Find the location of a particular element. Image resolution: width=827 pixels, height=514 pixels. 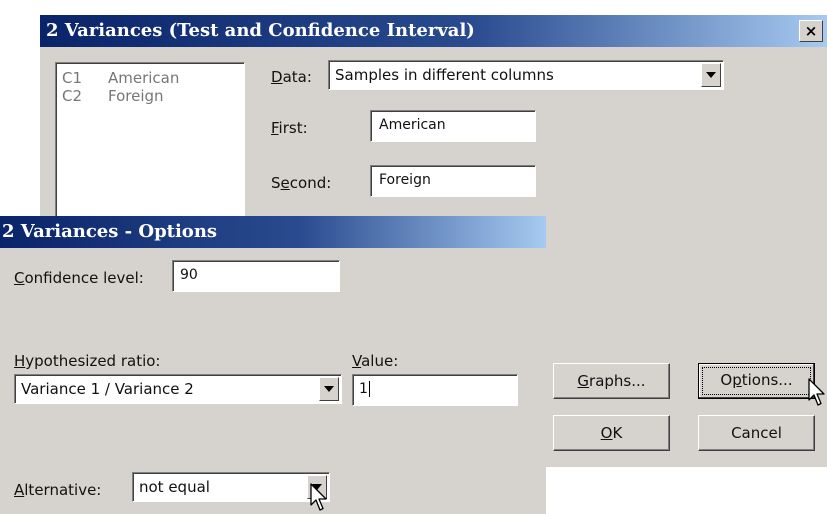

variable-id: C1 is located at coordinates (72, 78).